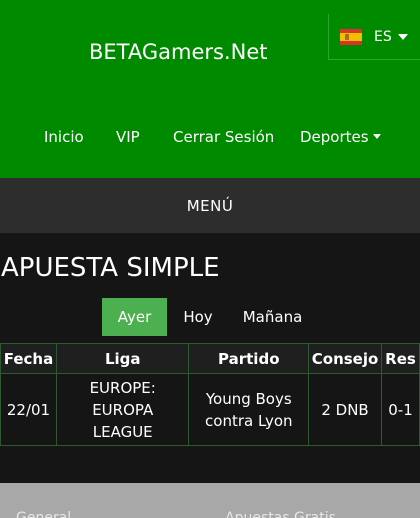  I want to click on column-header-consejo: Consejo, so click(345, 358).